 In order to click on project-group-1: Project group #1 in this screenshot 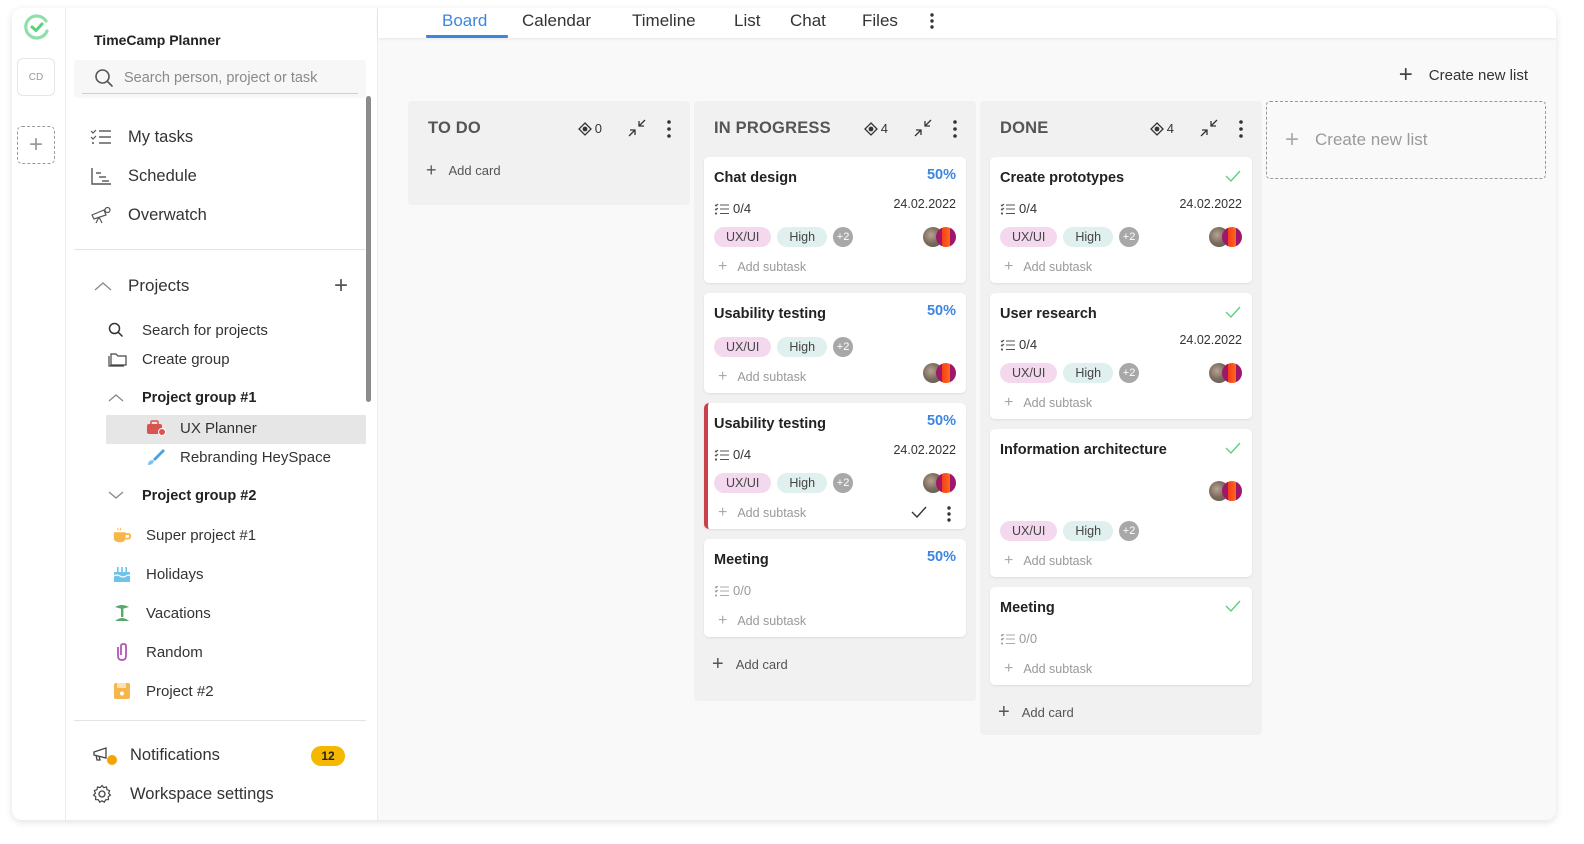, I will do `click(182, 398)`.